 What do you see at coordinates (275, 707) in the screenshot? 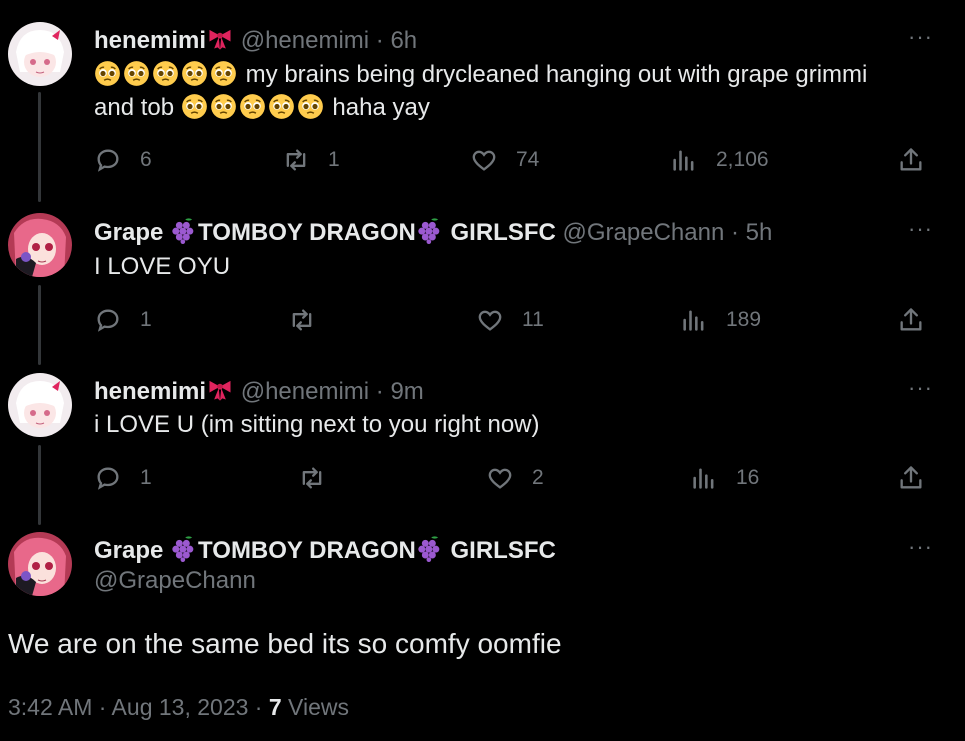
I see `views-count: 7` at bounding box center [275, 707].